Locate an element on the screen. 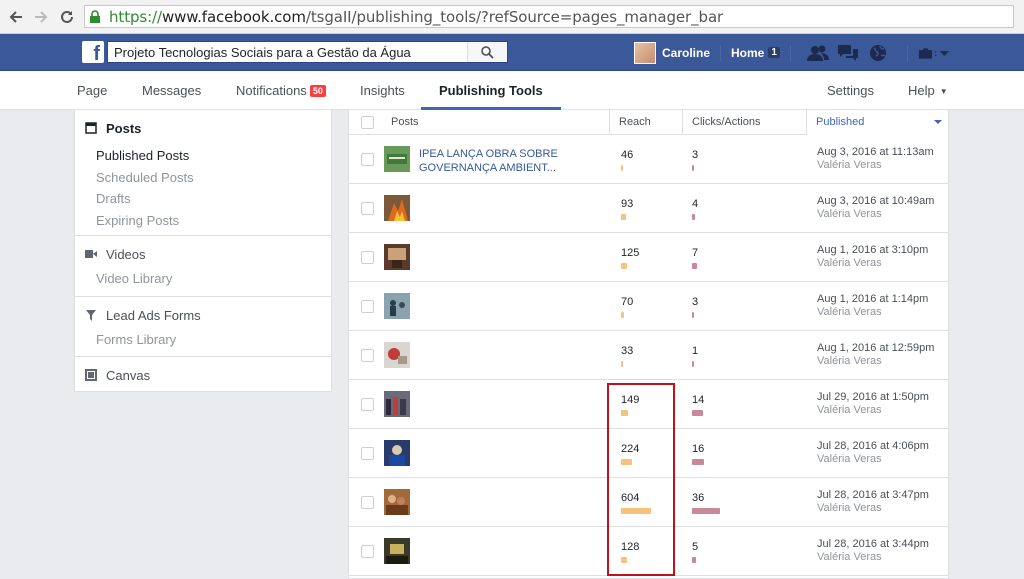 The image size is (1024, 579). friend-requests-icon is located at coordinates (817, 53).